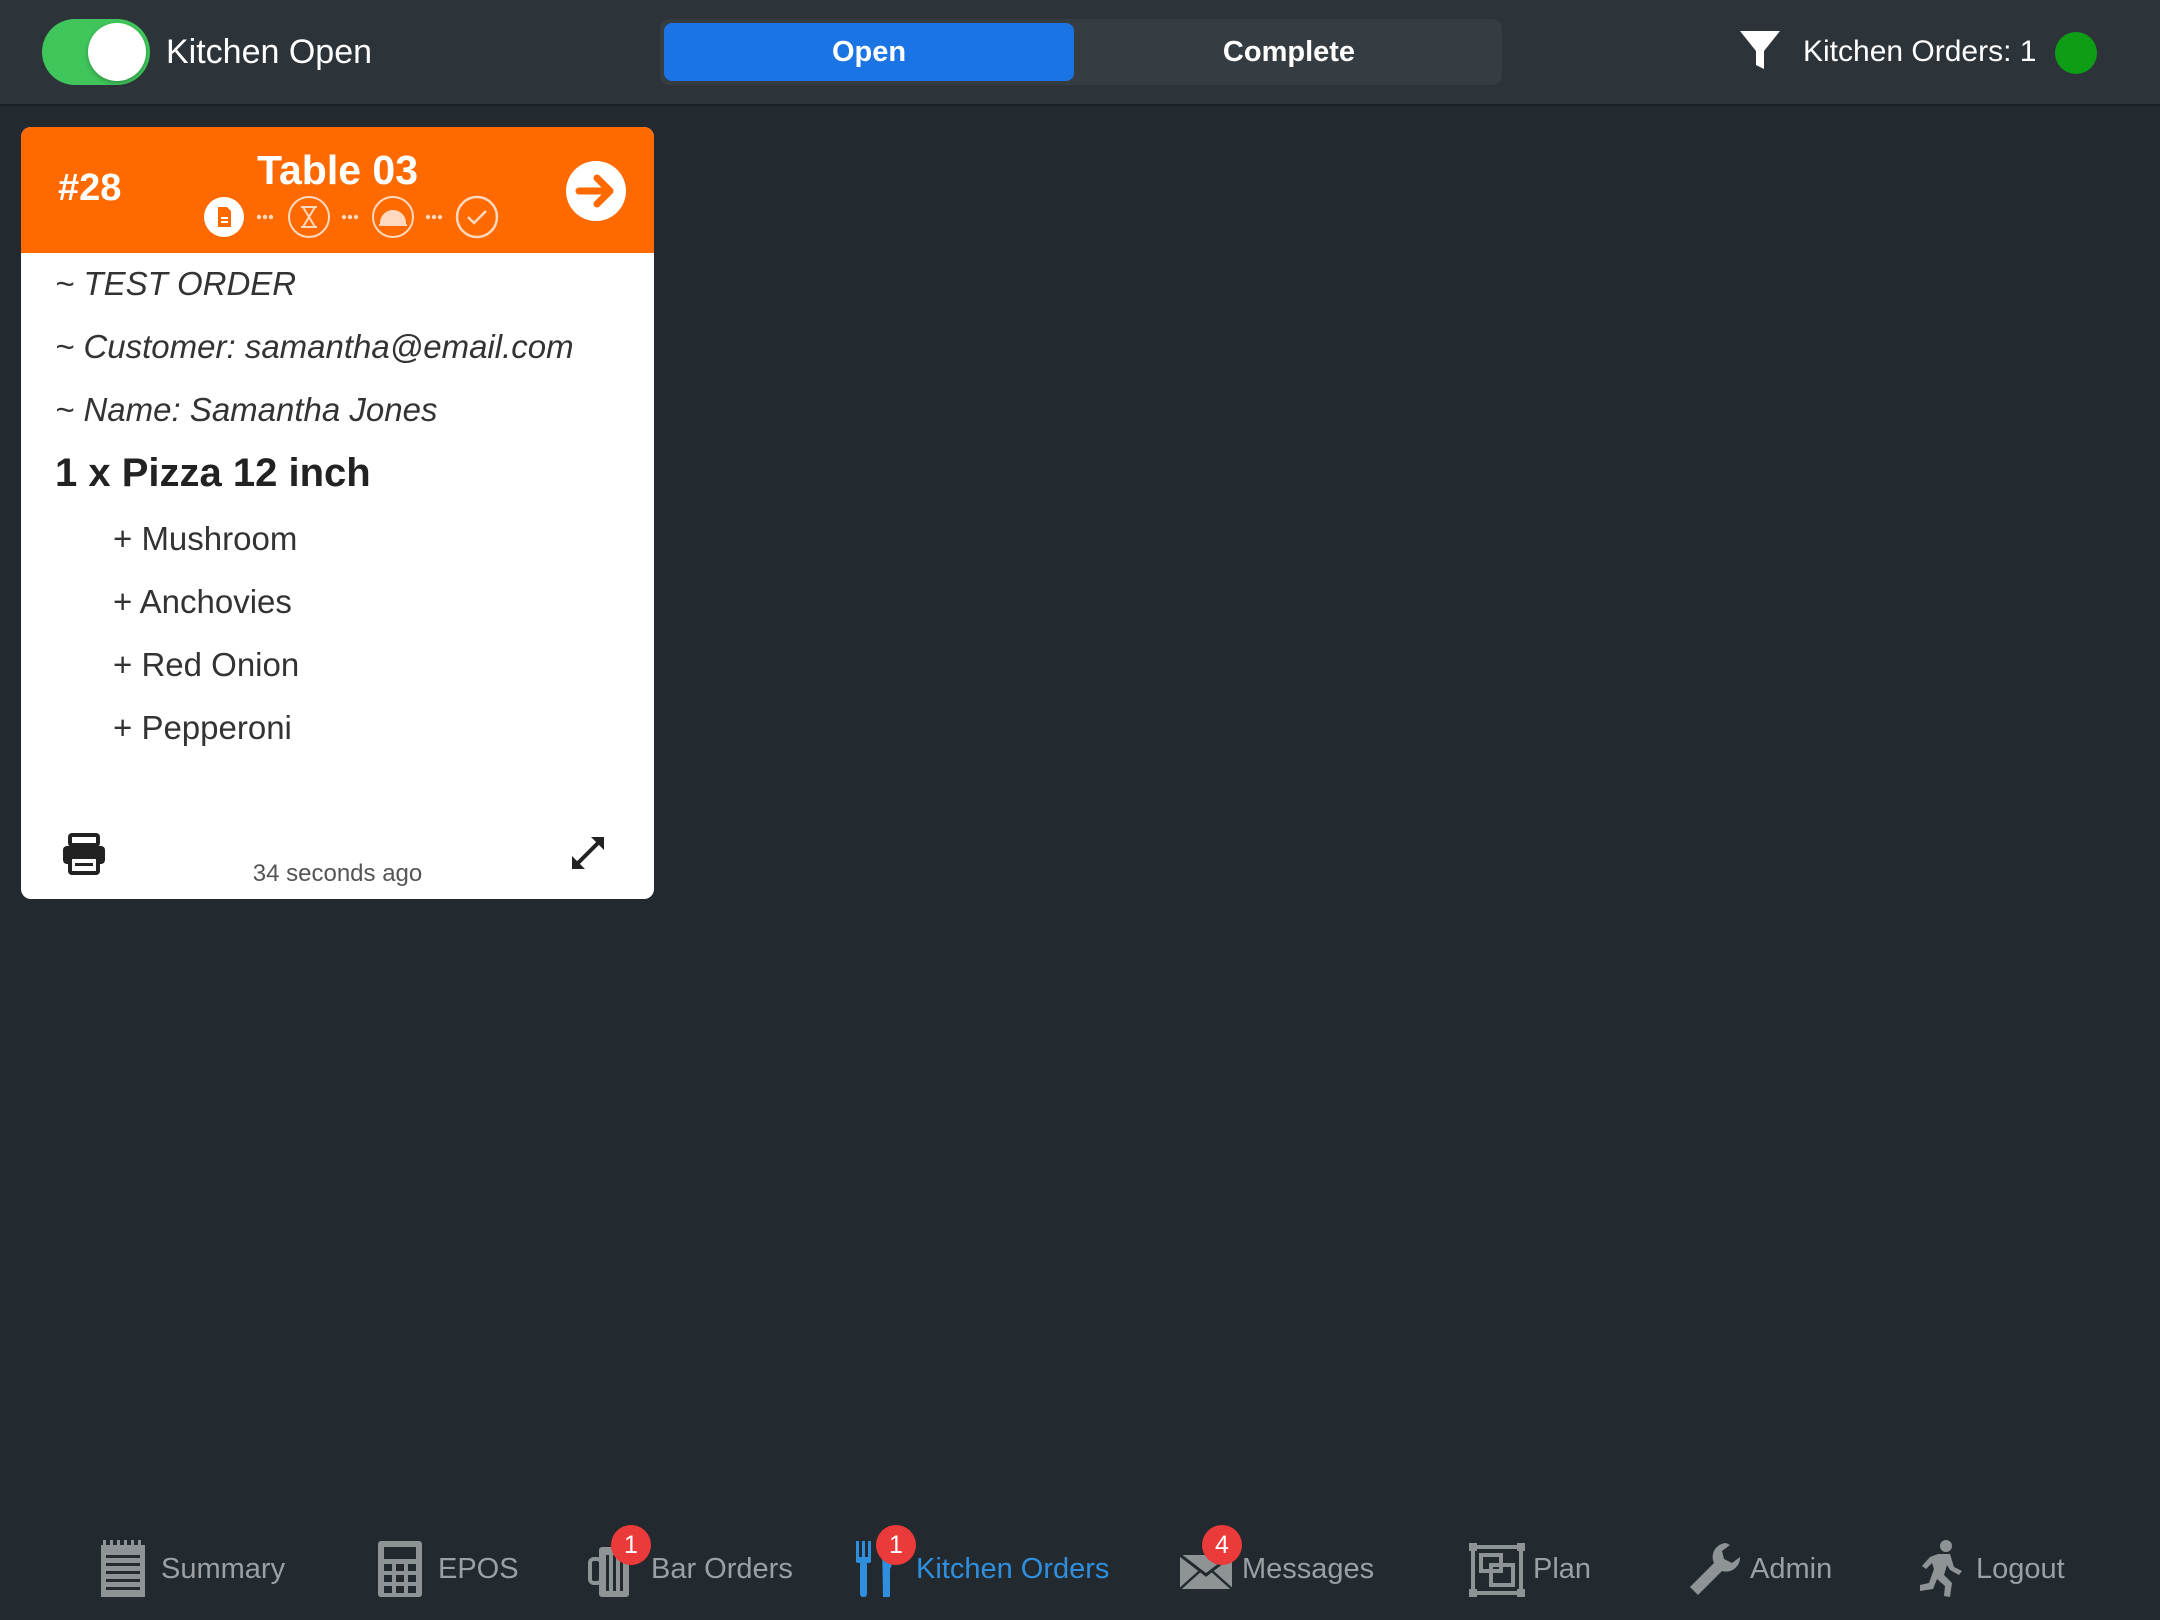 The image size is (2160, 1620). I want to click on segment-complete-button: Complete, so click(1289, 52).